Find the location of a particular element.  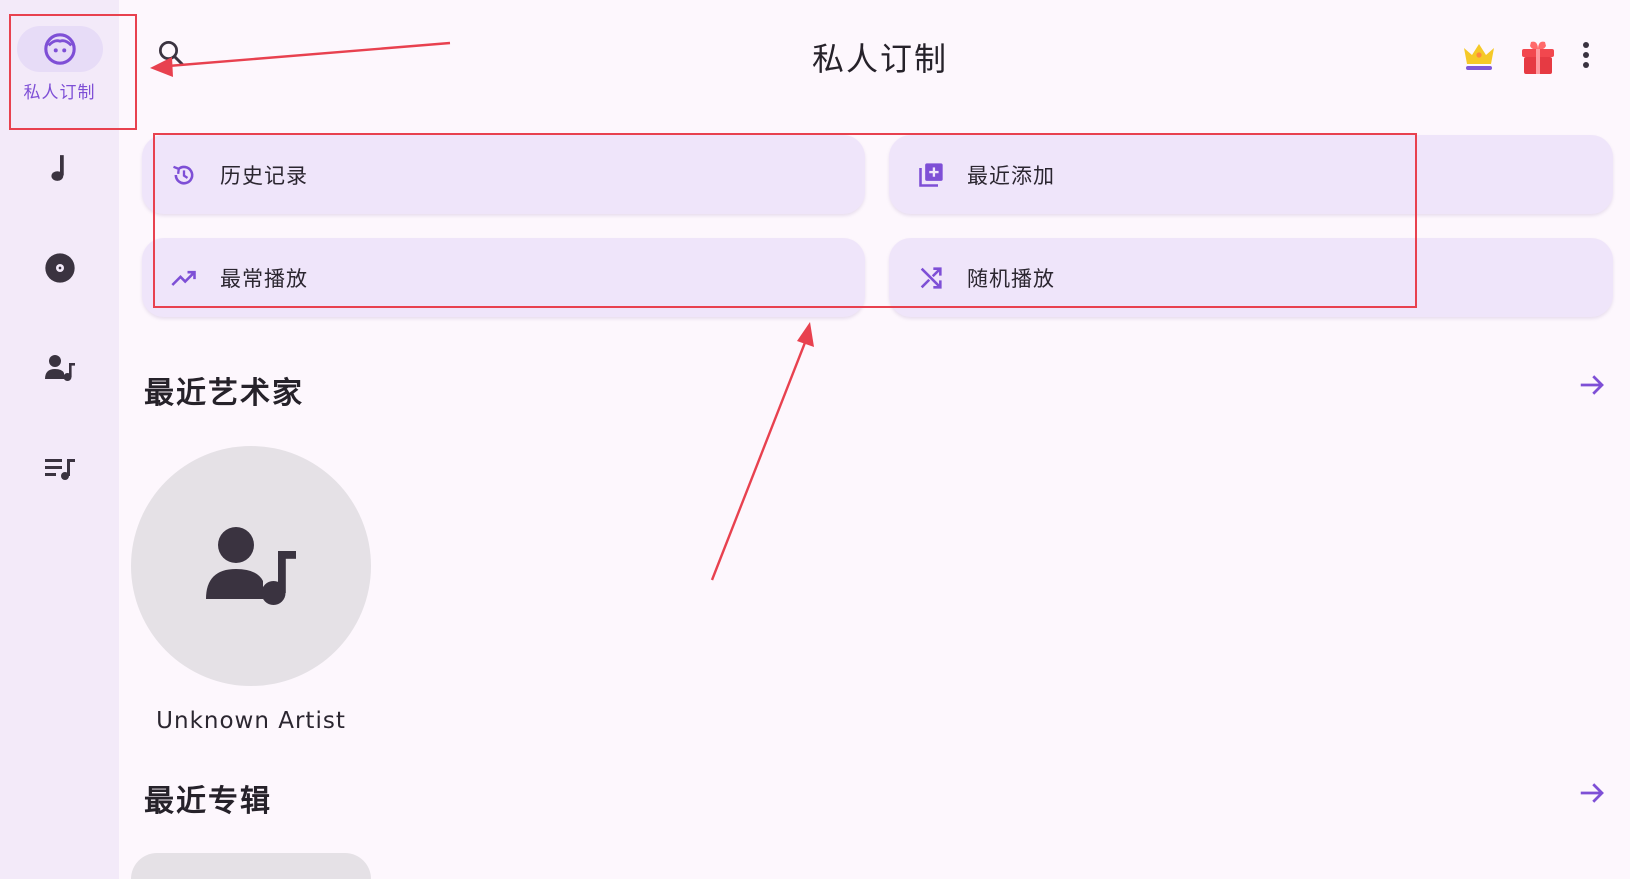

page-title: 私人订制 is located at coordinates (879, 59).